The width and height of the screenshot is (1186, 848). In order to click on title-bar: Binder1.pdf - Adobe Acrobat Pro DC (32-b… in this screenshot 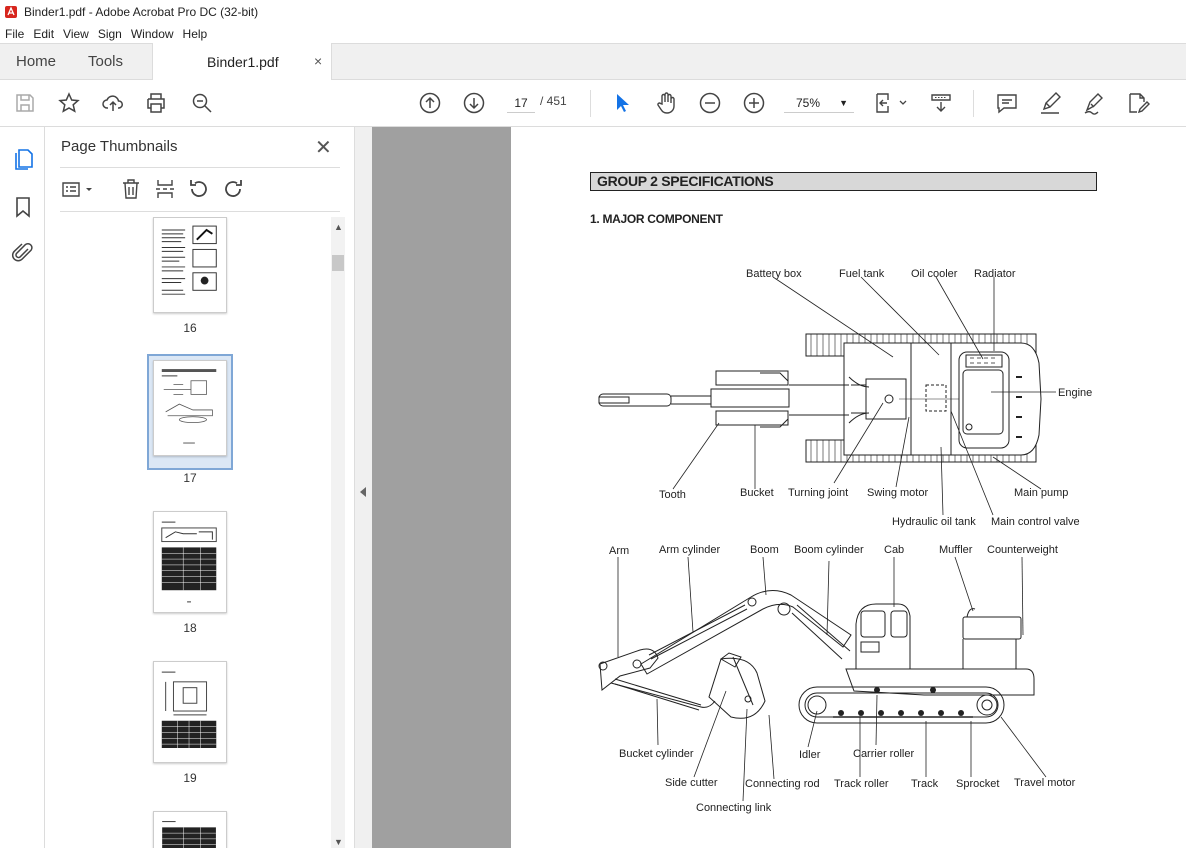, I will do `click(593, 12)`.